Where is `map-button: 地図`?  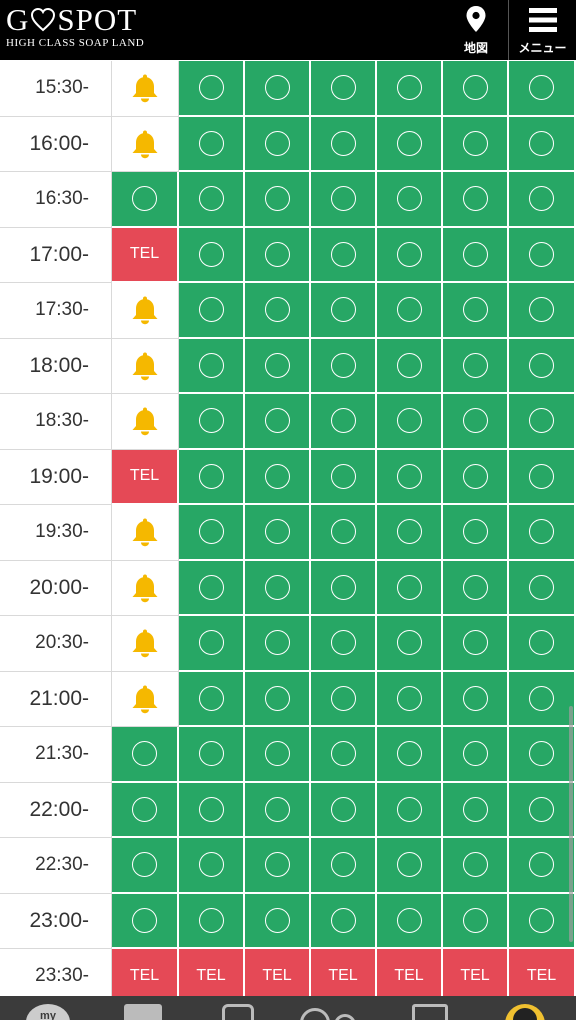
map-button: 地図 is located at coordinates (476, 30).